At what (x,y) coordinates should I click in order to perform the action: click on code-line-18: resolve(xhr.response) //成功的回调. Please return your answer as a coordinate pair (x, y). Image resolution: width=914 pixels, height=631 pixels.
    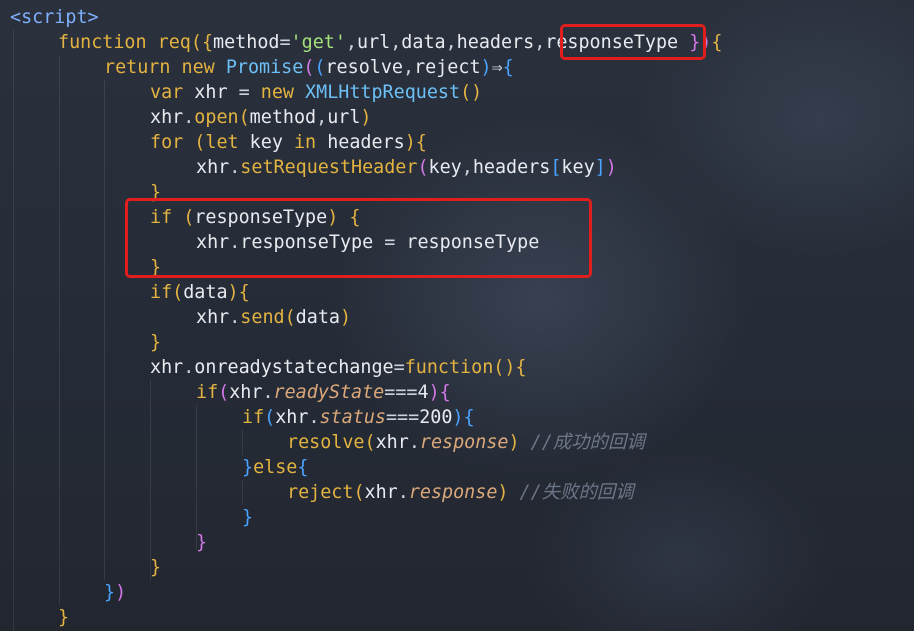
    Looking at the image, I should click on (466, 442).